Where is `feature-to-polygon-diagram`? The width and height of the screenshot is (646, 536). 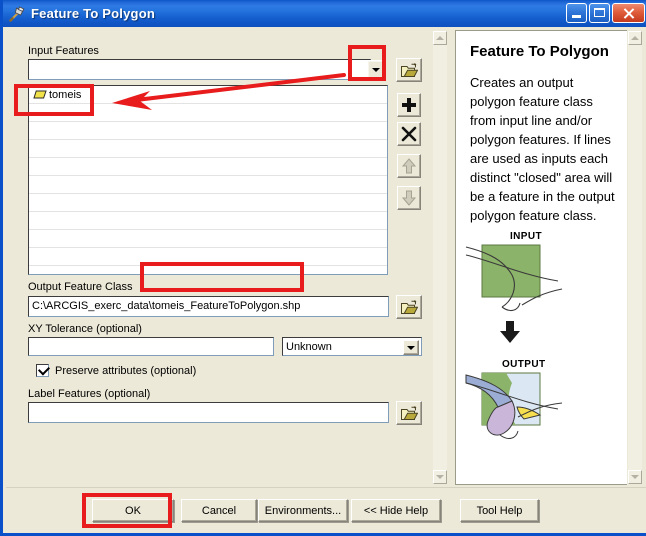 feature-to-polygon-diagram is located at coordinates (514, 341).